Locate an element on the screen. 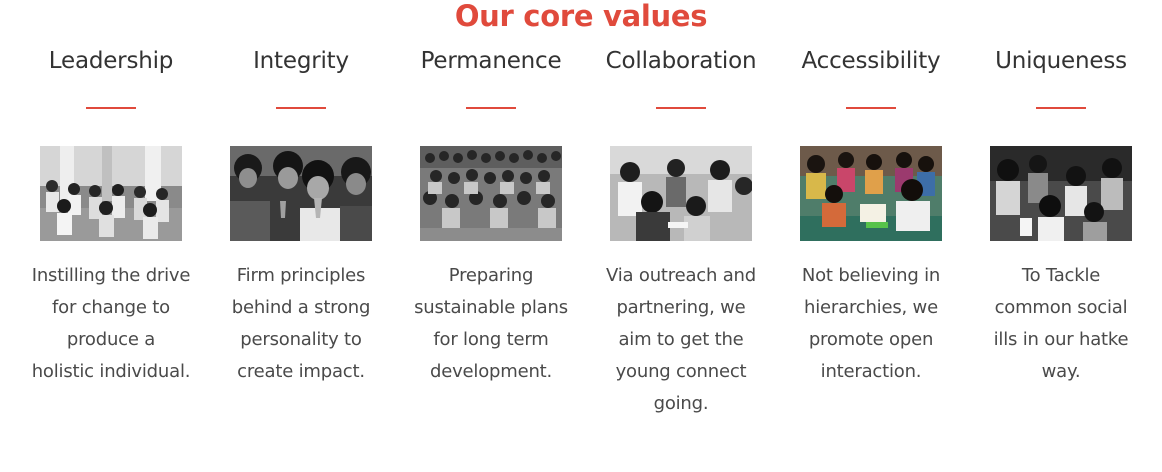 This screenshot has height=472, width=1162. description-line: Preparing is located at coordinates (491, 275).